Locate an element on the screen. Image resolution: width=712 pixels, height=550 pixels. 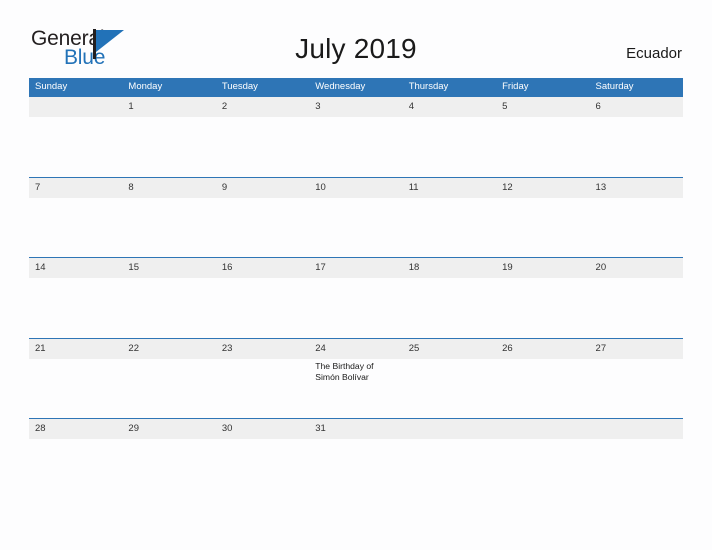
day-number: 22 is located at coordinates (133, 348).